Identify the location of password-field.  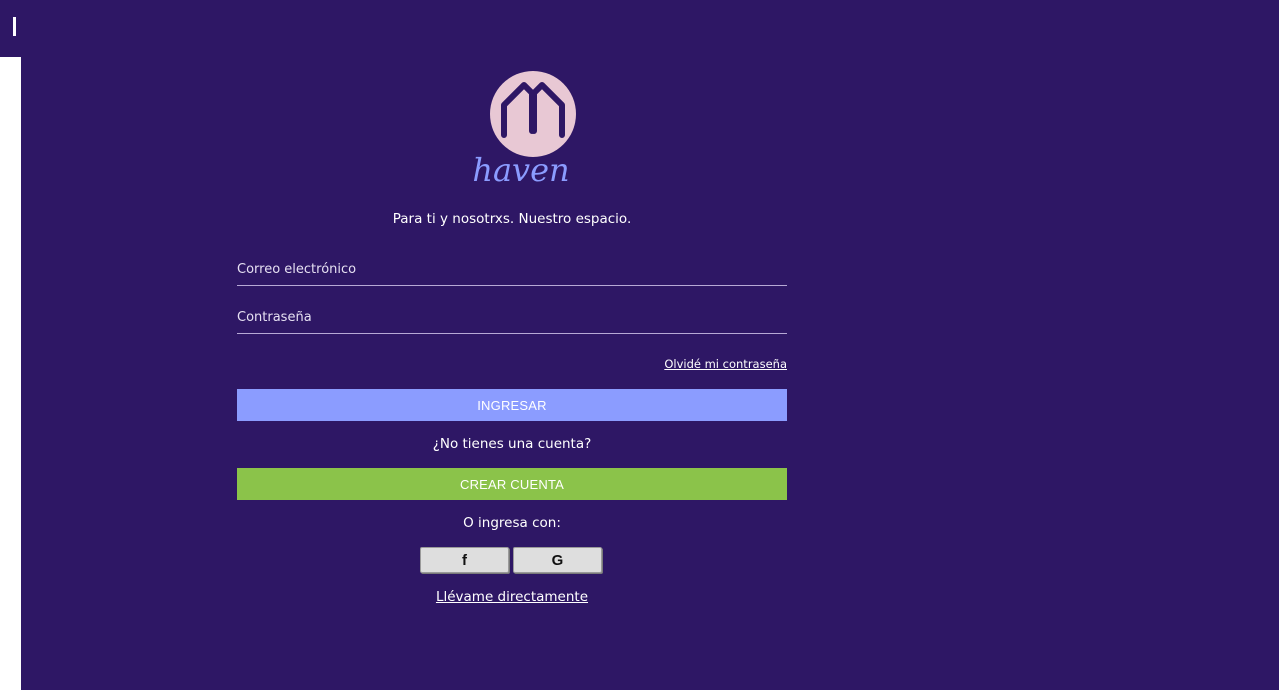
(512, 317).